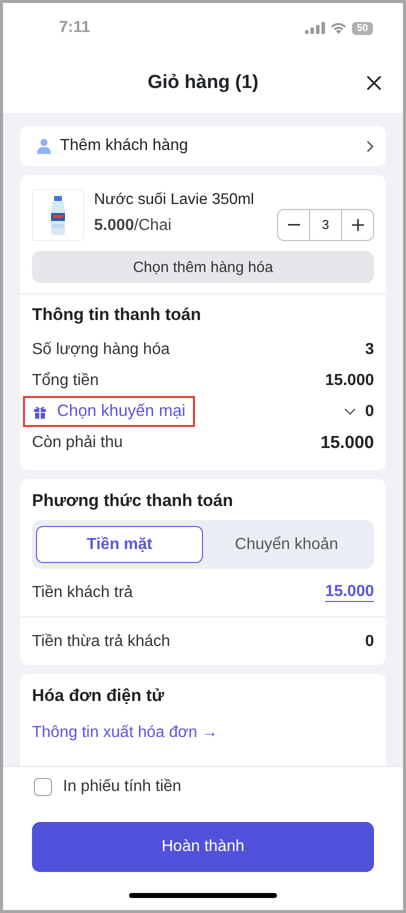 This screenshot has width=406, height=913. What do you see at coordinates (350, 411) in the screenshot?
I see `chevron-down-icon` at bounding box center [350, 411].